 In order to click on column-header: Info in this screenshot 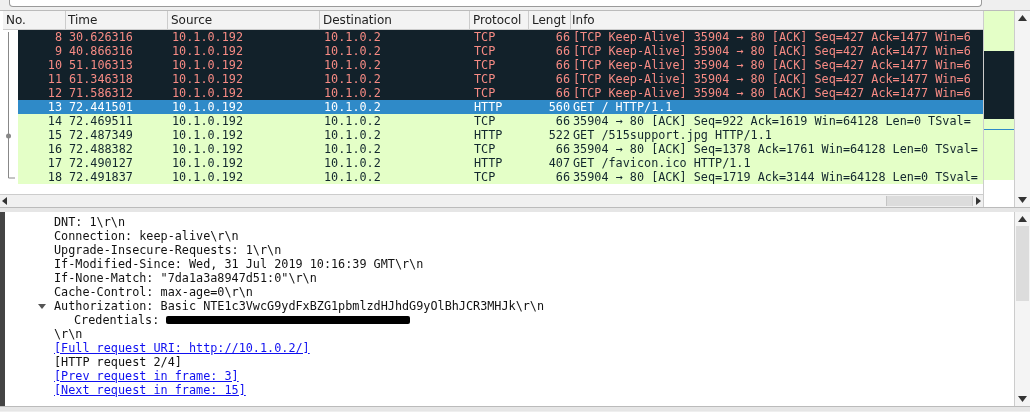, I will do `click(776, 20)`.